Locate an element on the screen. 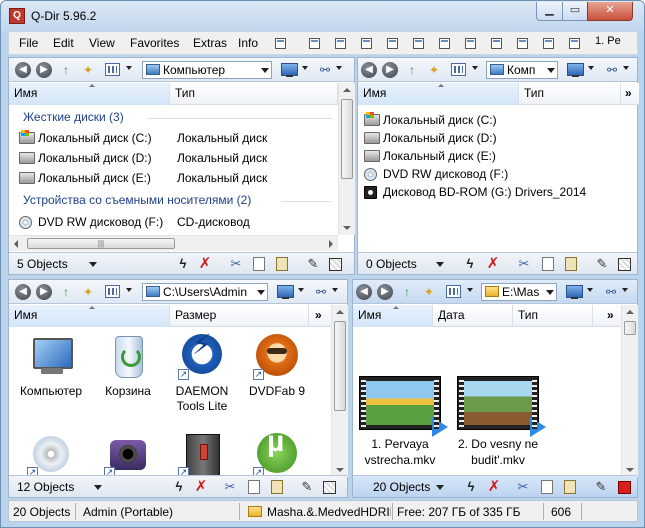 This screenshot has width=645, height=528. list-item: Локальный диск (D:) is located at coordinates (489, 138).